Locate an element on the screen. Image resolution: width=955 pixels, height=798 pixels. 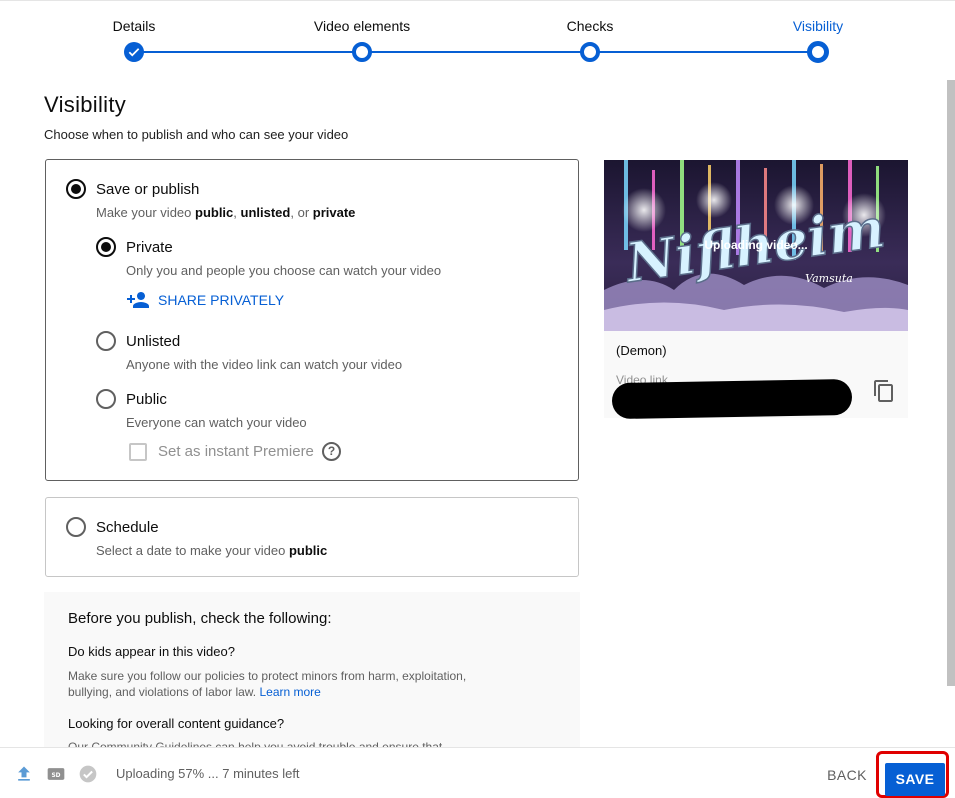
unlisted-radio is located at coordinates (106, 341).